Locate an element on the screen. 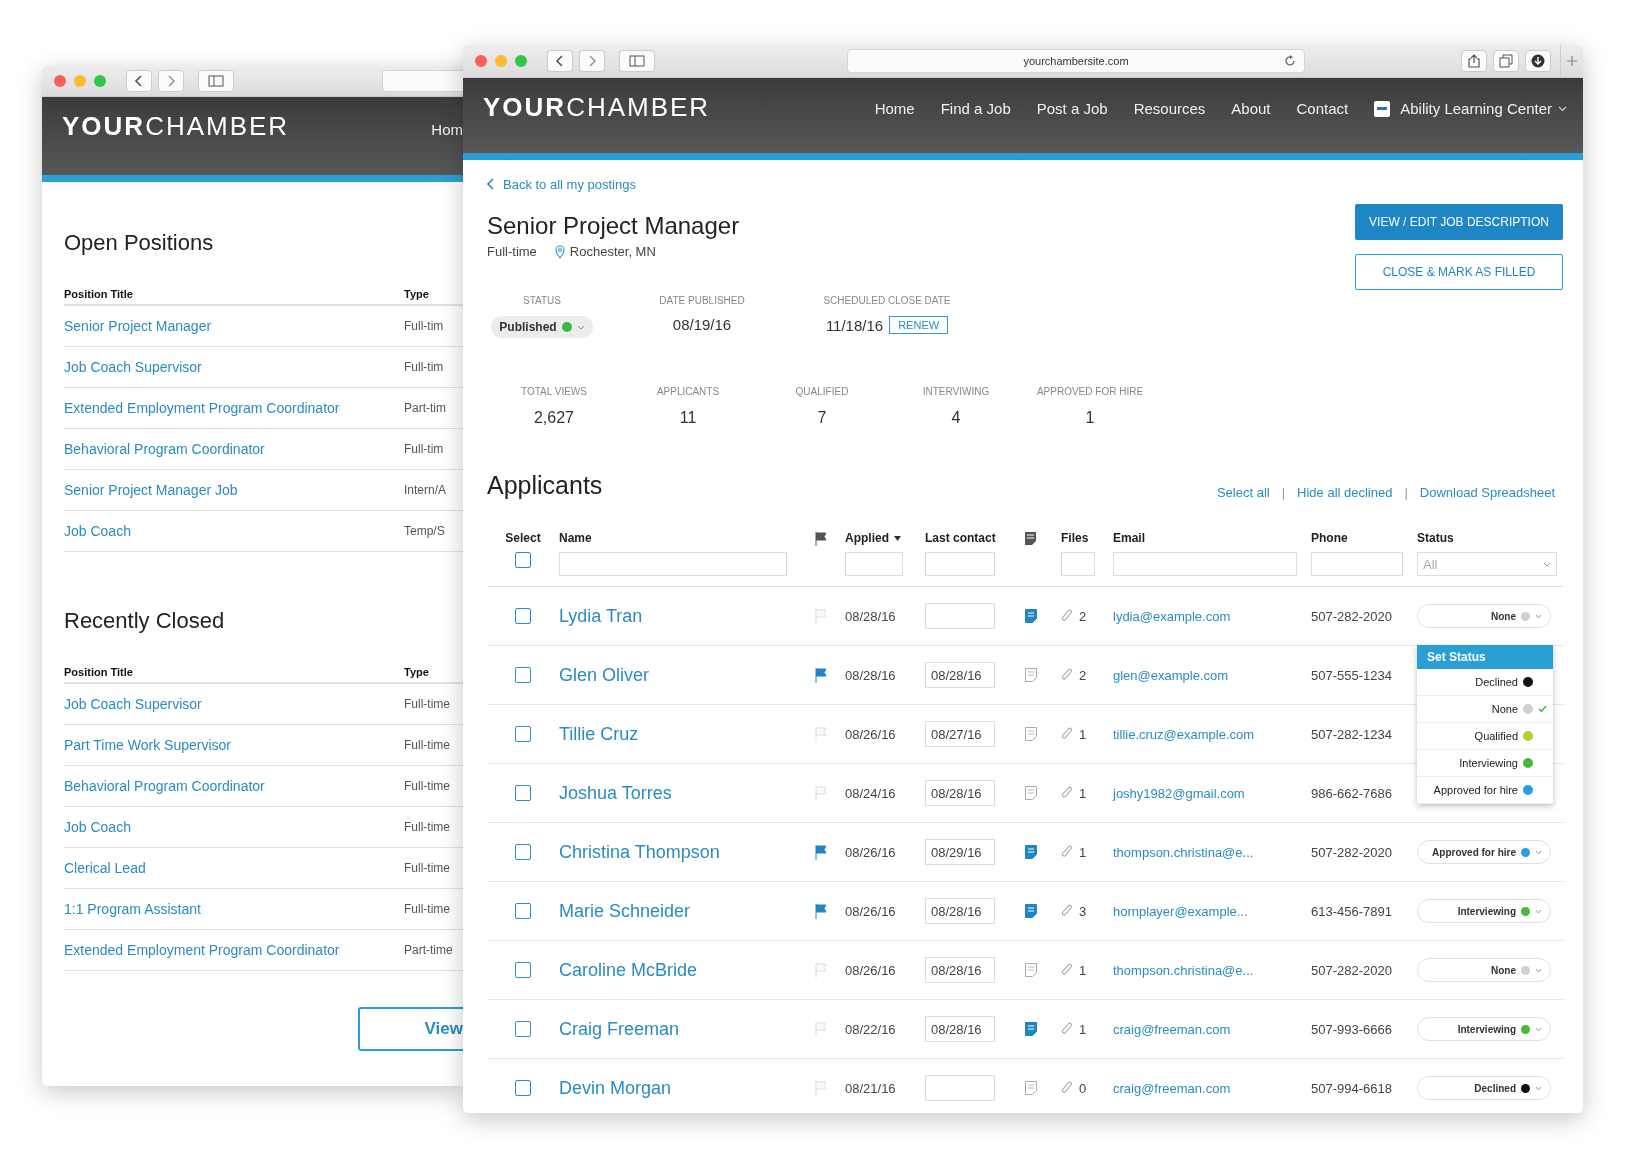 The width and height of the screenshot is (1628, 1150). status-filter-dropdown: All is located at coordinates (1487, 564).